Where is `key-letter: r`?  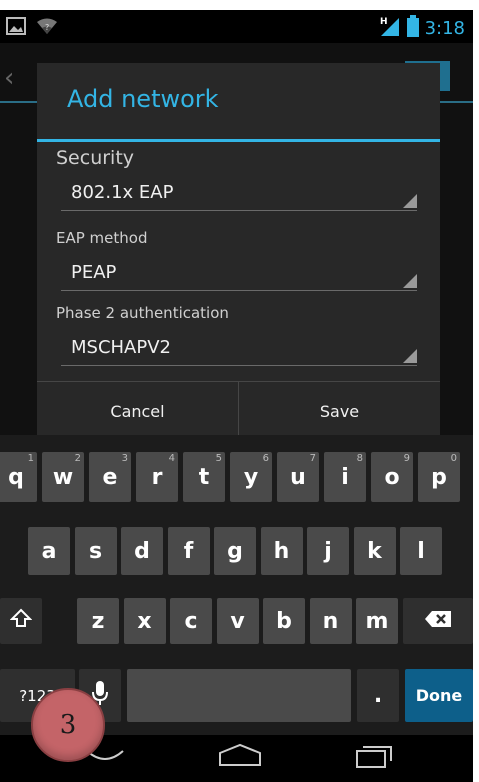
key-letter: r is located at coordinates (157, 477).